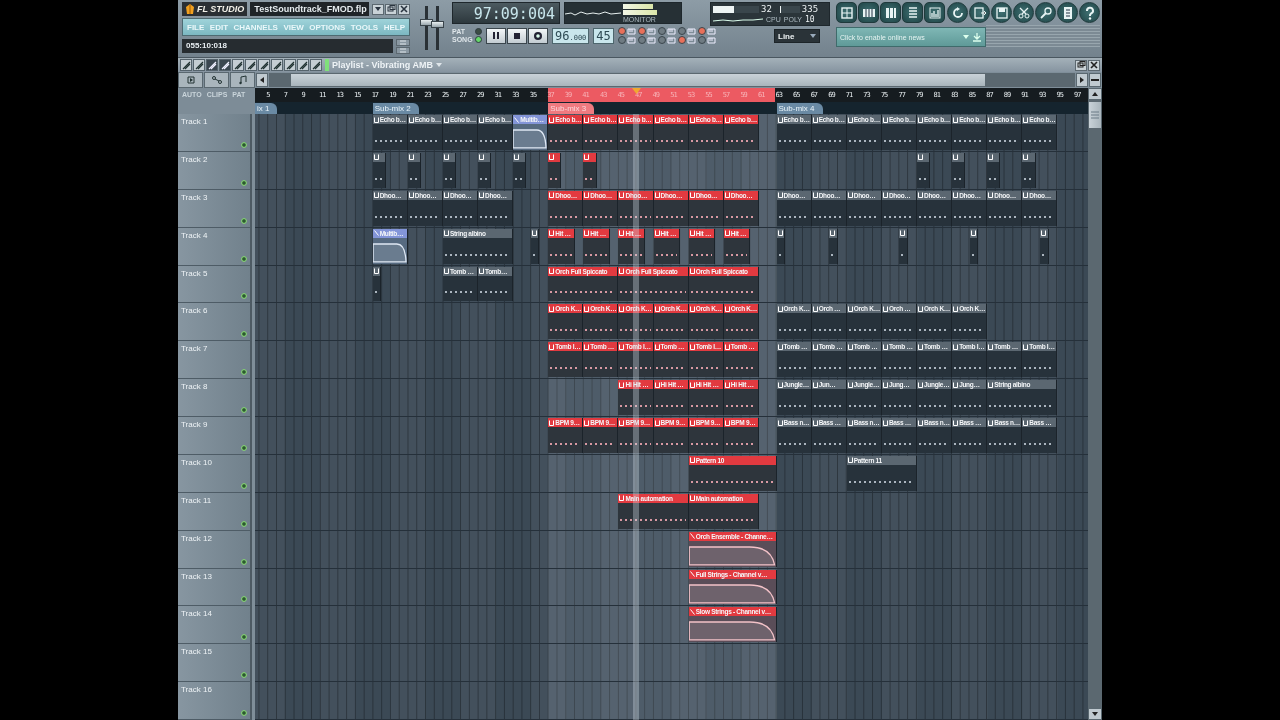  What do you see at coordinates (215, 322) in the screenshot?
I see `track-header: Track 6` at bounding box center [215, 322].